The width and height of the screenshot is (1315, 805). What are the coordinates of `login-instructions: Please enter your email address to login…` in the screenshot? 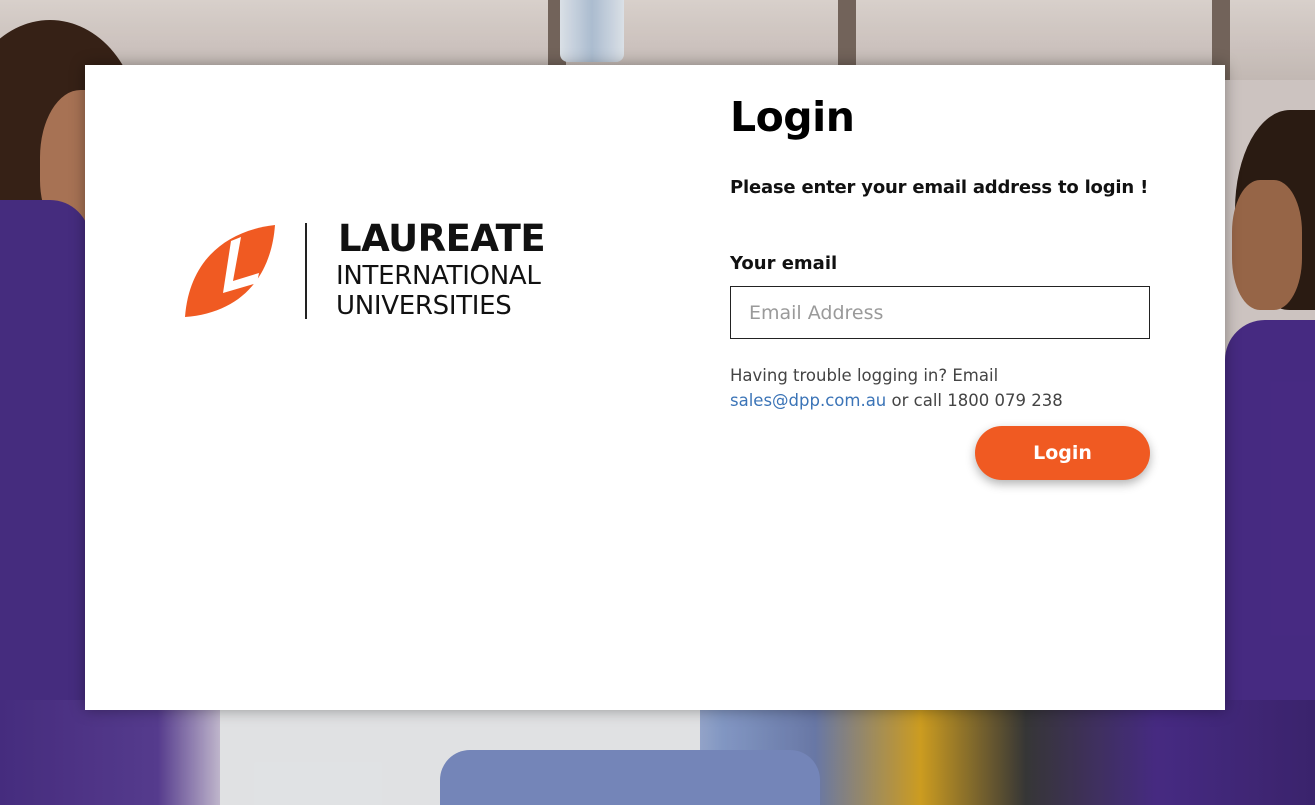 It's located at (939, 187).